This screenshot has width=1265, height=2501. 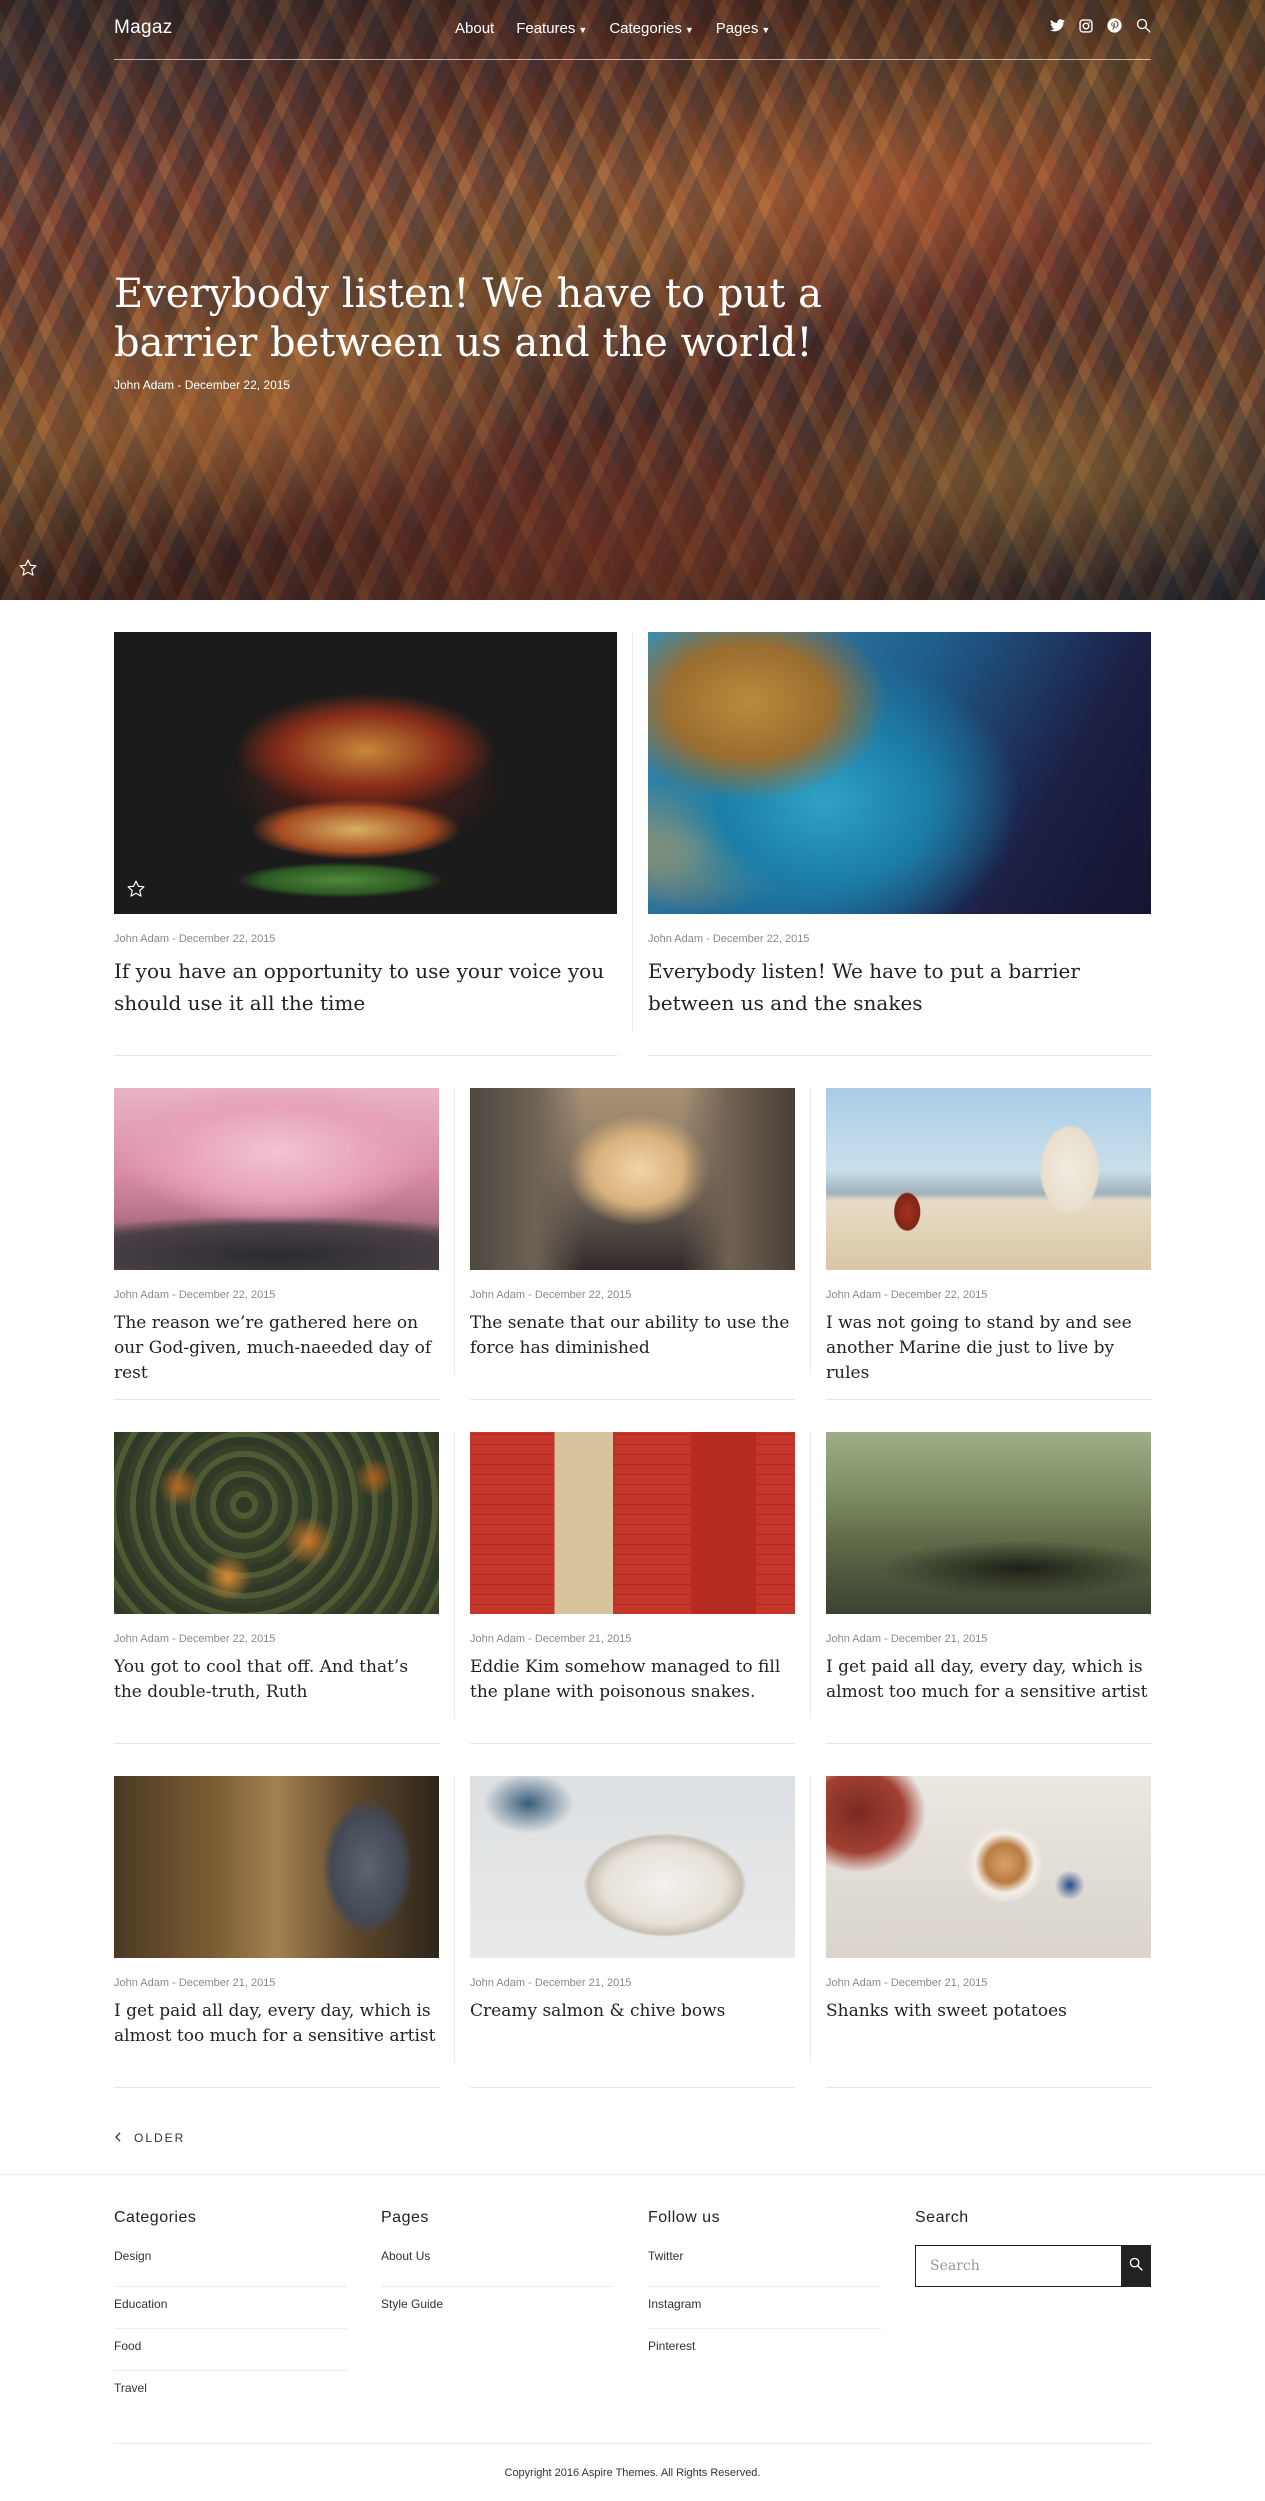 I want to click on footer-pages: Pages About Us Style Guide, so click(x=497, y=2311).